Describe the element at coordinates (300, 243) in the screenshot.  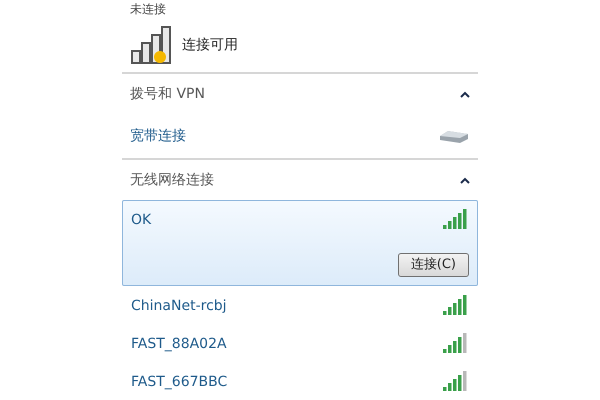
I see `network-item: OK 连接(C)` at that location.